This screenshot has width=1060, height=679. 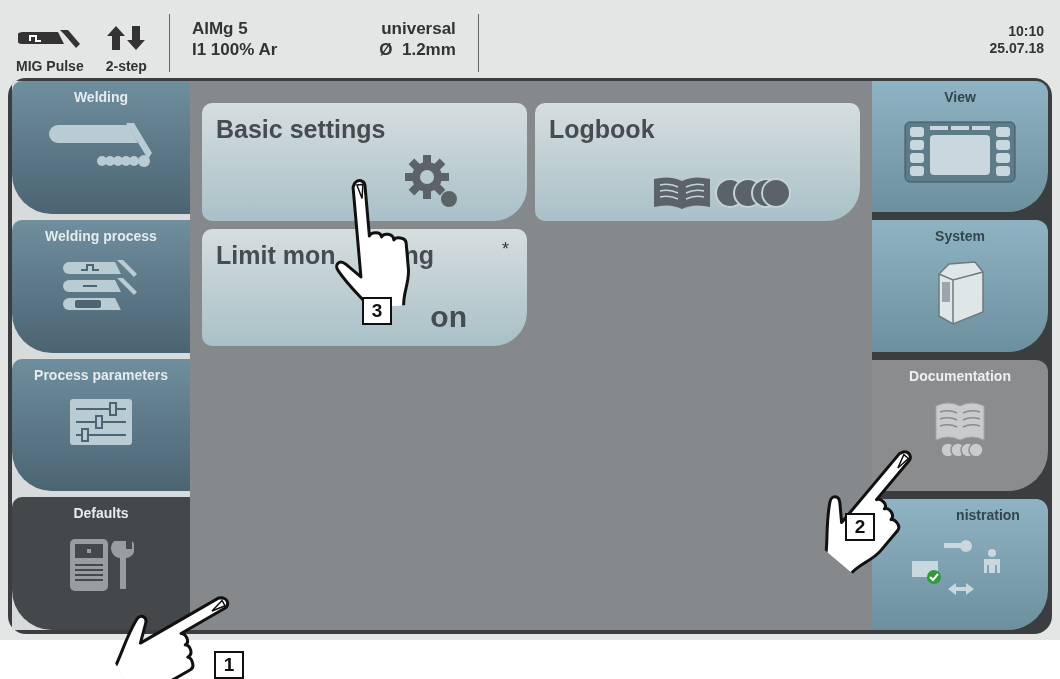 What do you see at coordinates (301, 129) in the screenshot?
I see `tile-title: Basic settings` at bounding box center [301, 129].